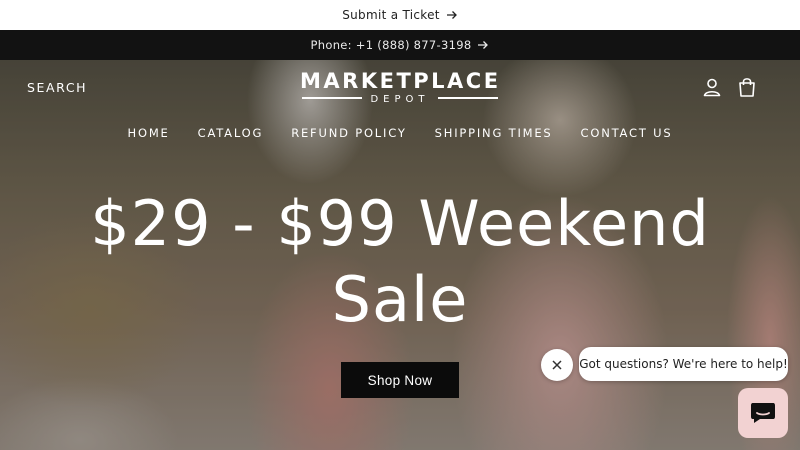 This screenshot has height=450, width=800. I want to click on nav-item-refund-policy: REFUND POLICY, so click(348, 133).